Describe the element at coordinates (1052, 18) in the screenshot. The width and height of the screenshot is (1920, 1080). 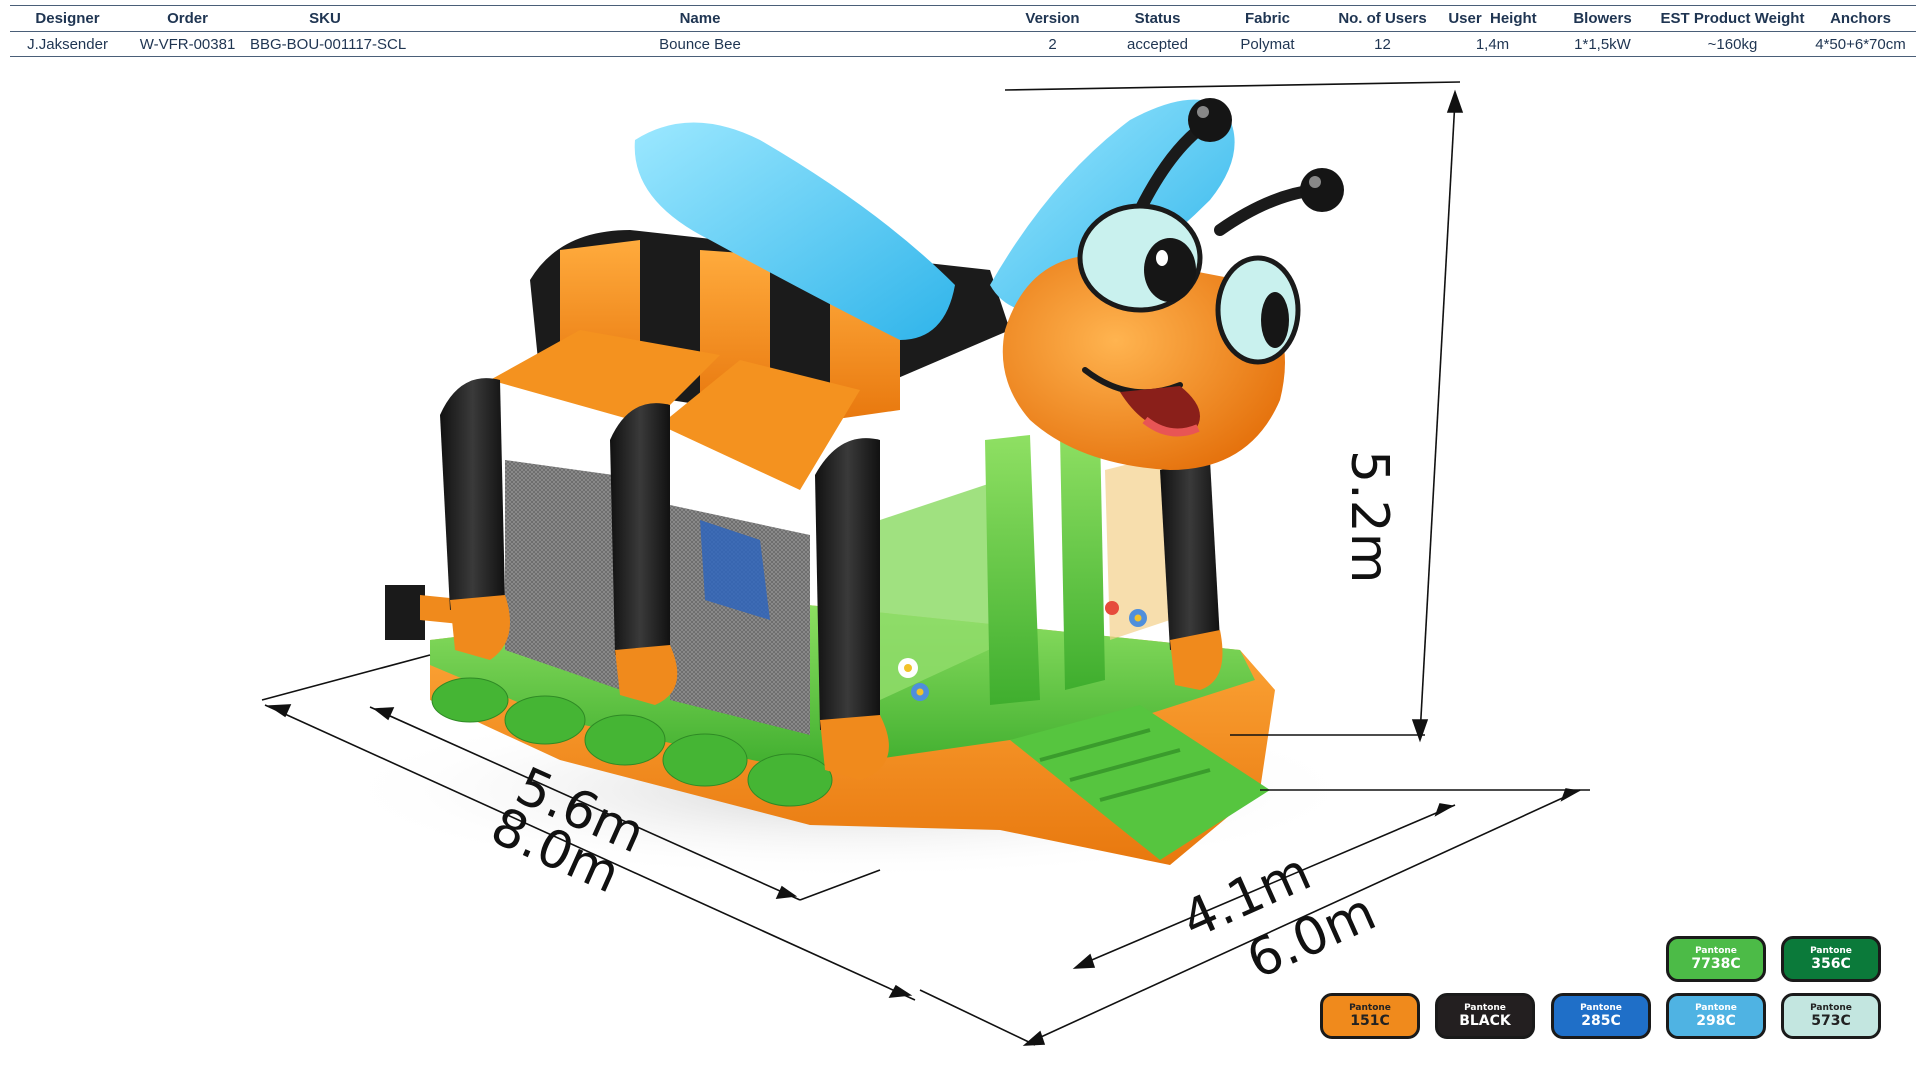
I see `header-version: Version` at that location.